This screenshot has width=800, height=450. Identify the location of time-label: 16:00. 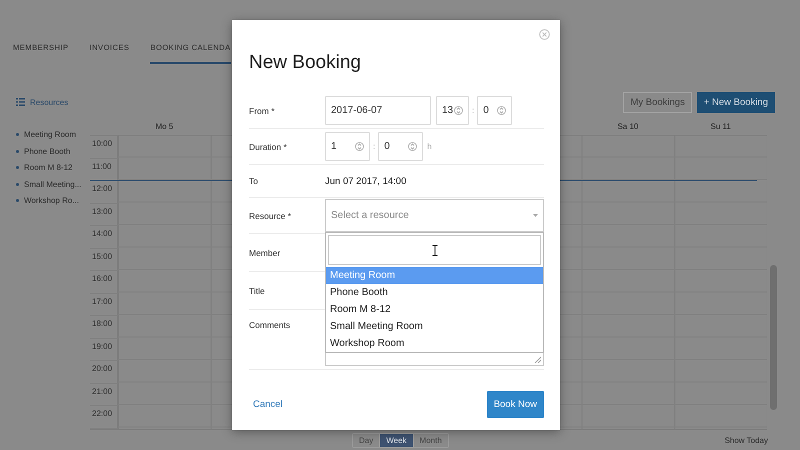
(102, 278).